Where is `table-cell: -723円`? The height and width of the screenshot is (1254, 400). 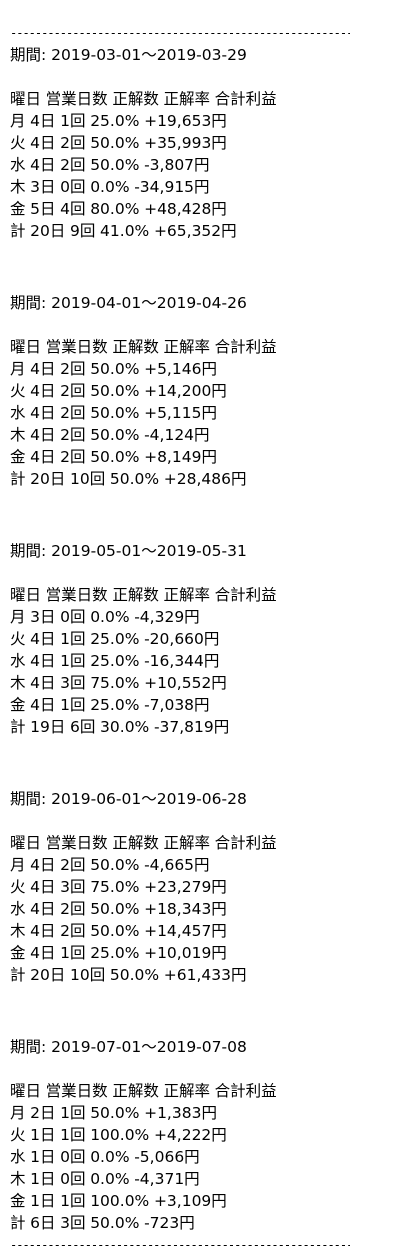
table-cell: -723円 is located at coordinates (169, 1223).